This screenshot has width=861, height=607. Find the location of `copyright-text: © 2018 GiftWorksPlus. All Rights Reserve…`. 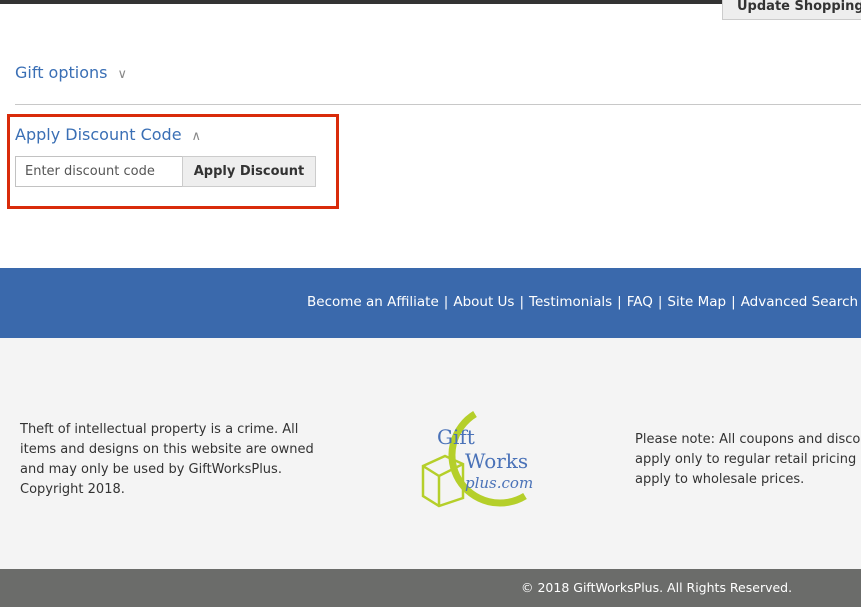

copyright-text: © 2018 GiftWorksPlus. All Rights Reserve… is located at coordinates (657, 587).